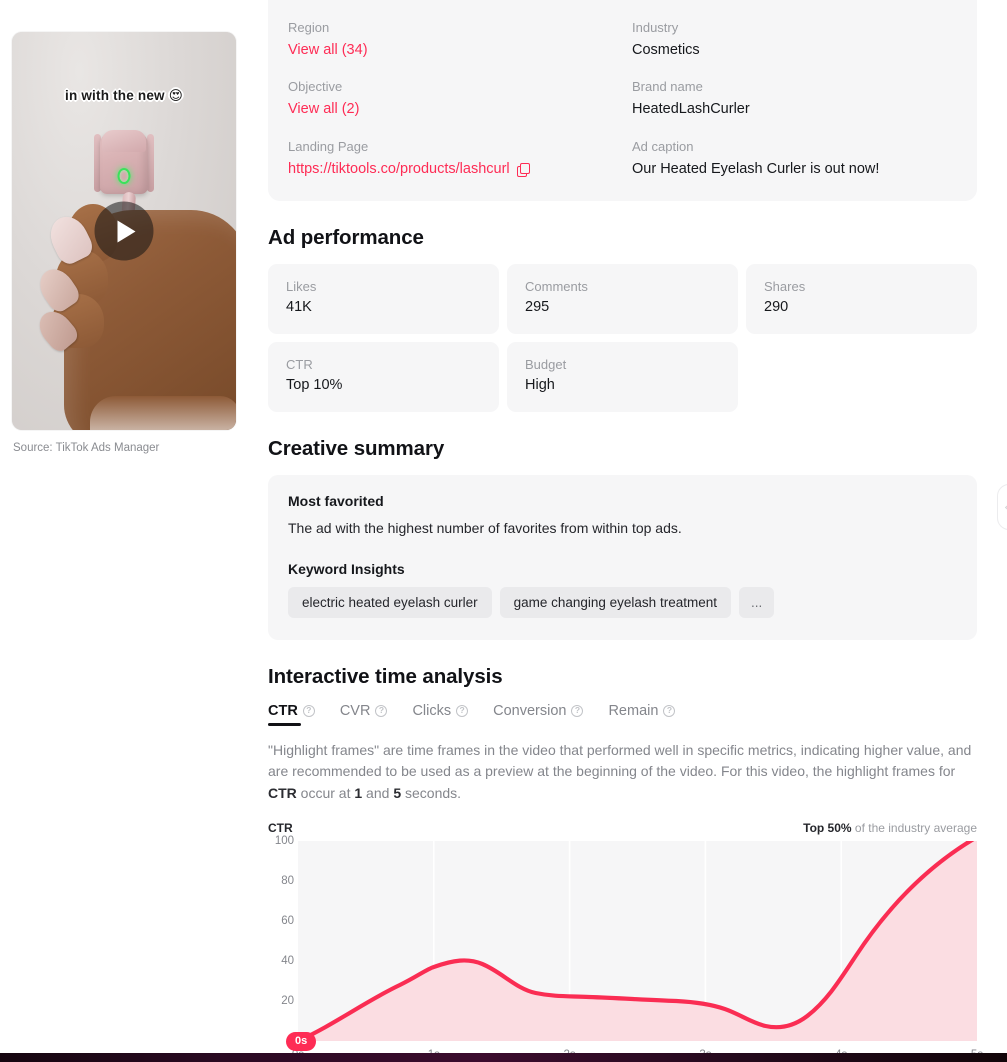  What do you see at coordinates (355, 710) in the screenshot?
I see `tab-label: CVR` at bounding box center [355, 710].